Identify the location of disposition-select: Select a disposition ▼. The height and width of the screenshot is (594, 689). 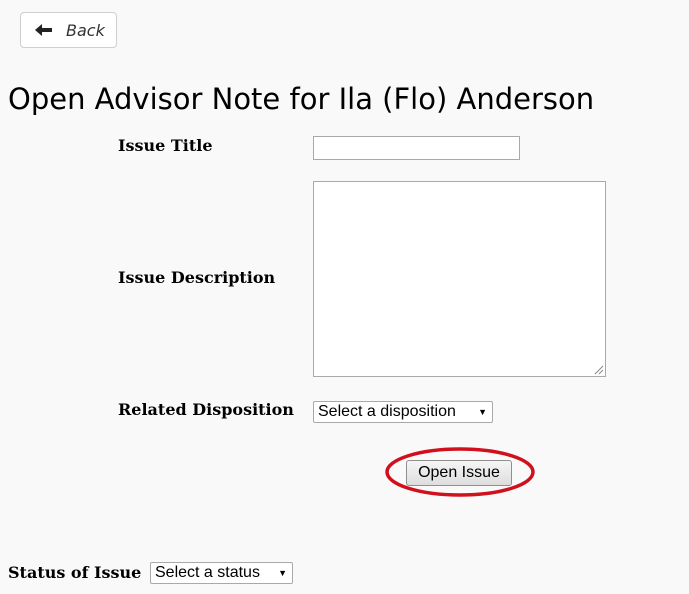
(403, 412).